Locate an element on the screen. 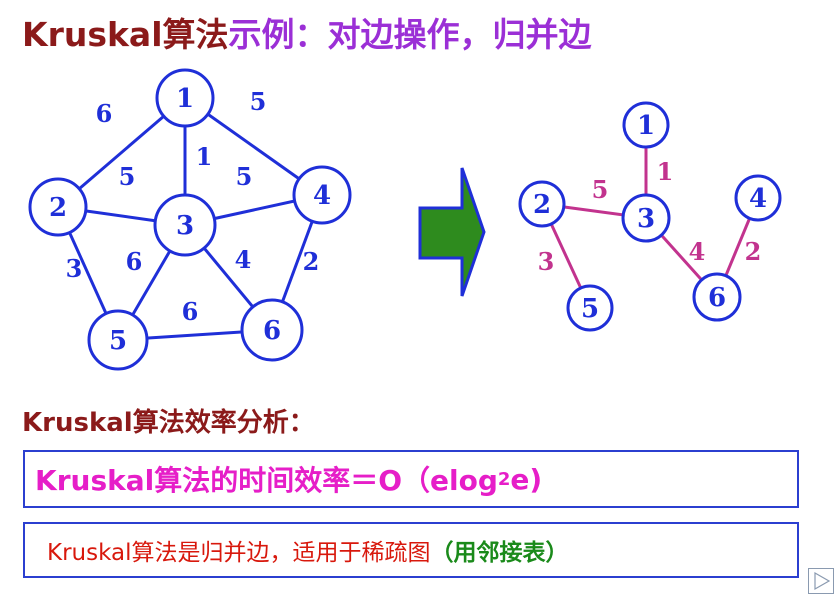  right-node-1: 1 is located at coordinates (646, 125).